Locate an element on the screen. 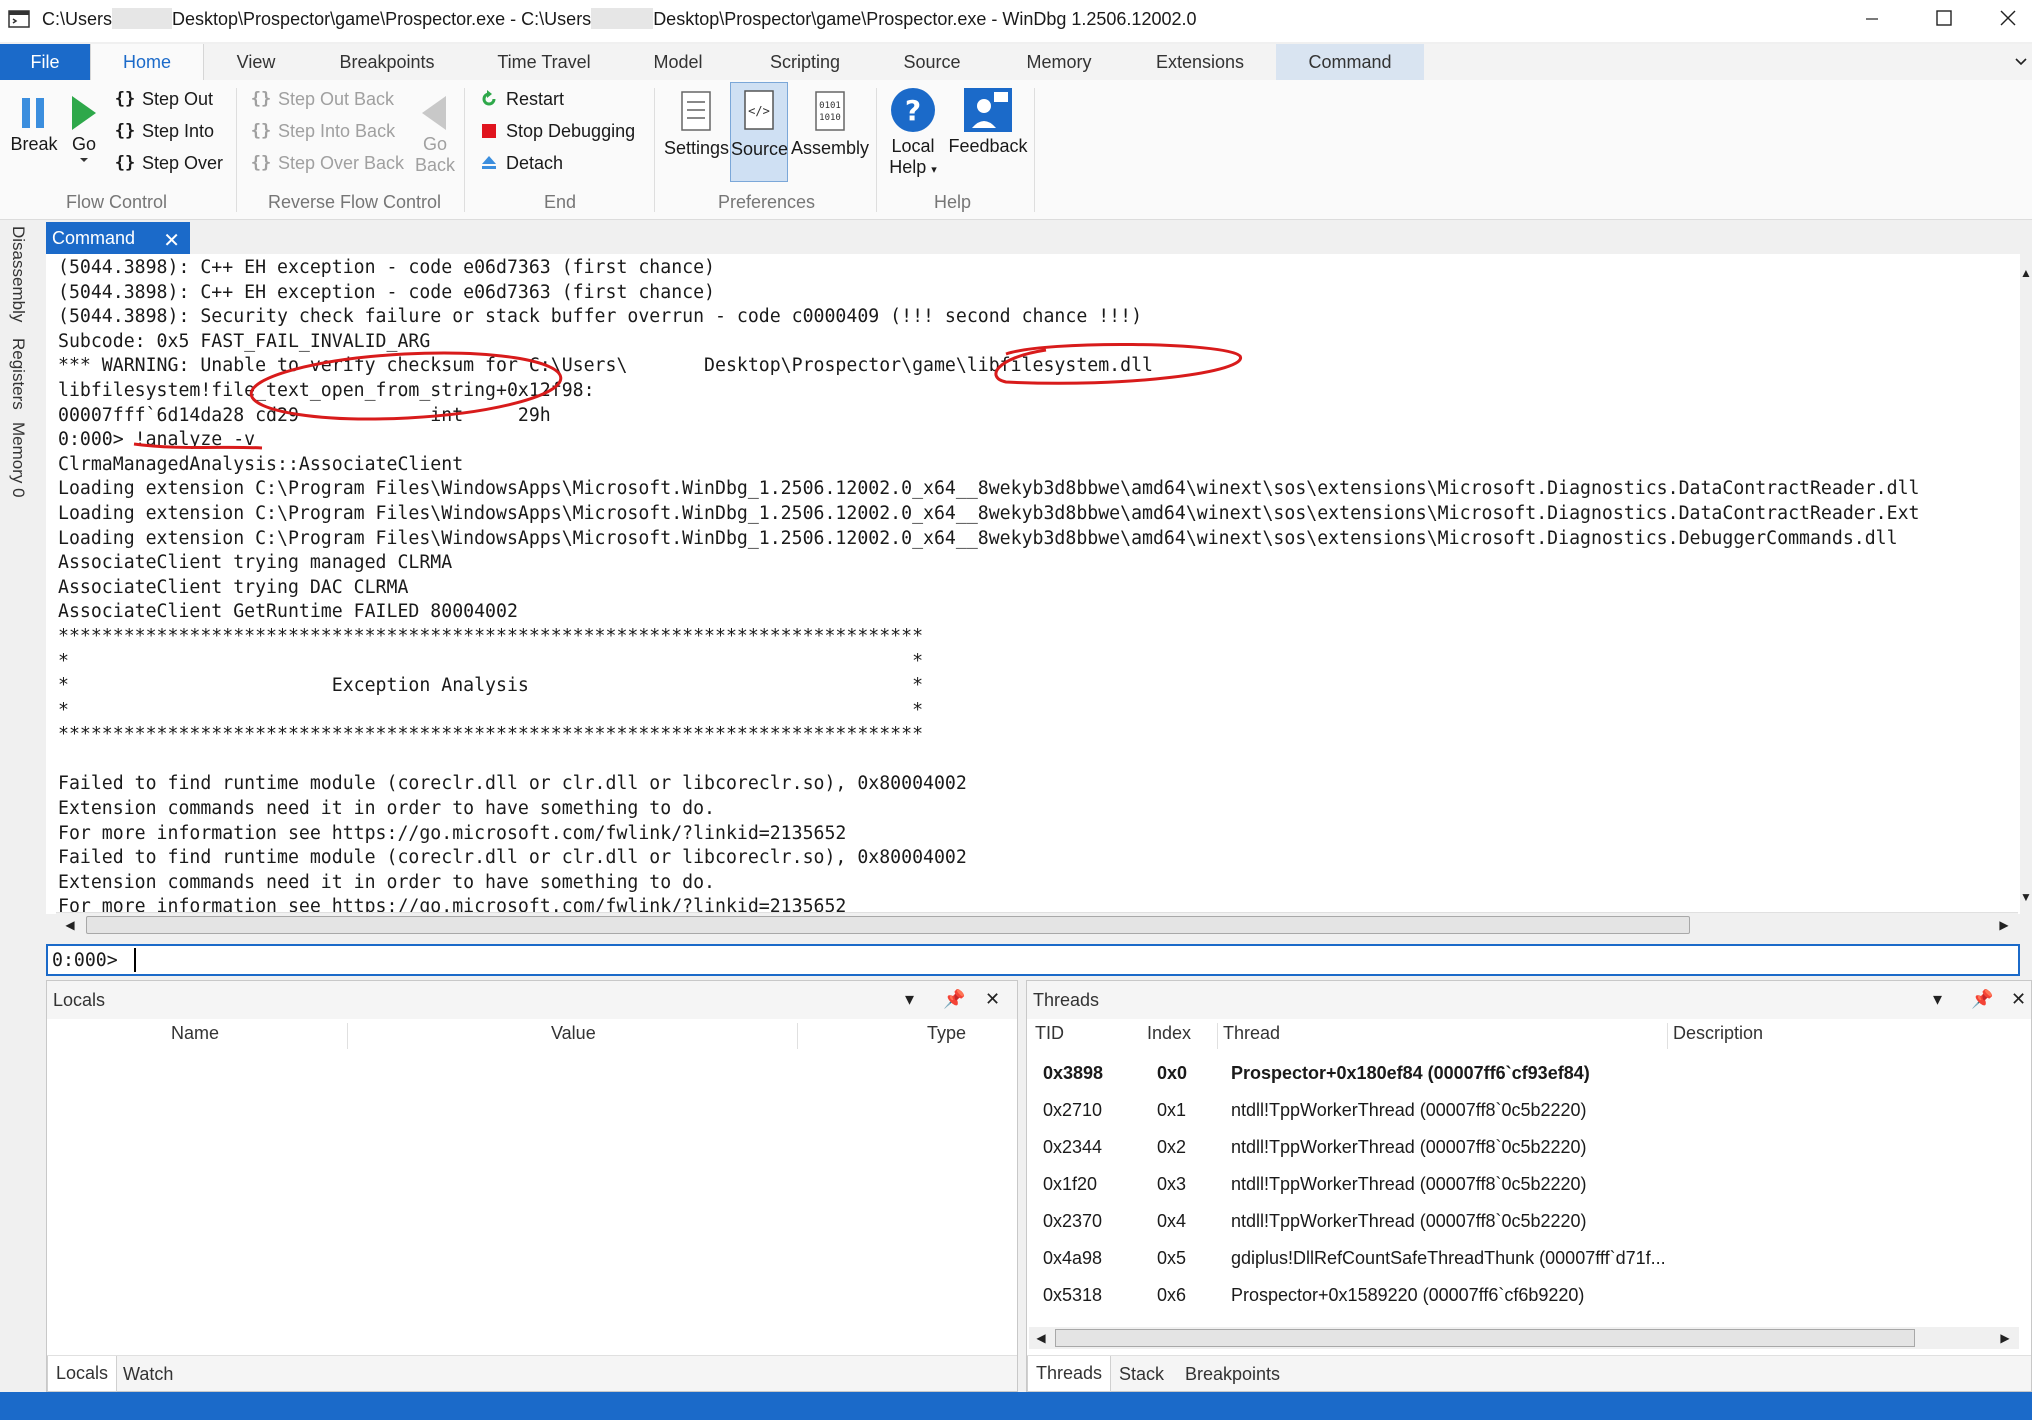  command-output-line: ClrmaManagedAnalysis::AssociateClient is located at coordinates (261, 464).